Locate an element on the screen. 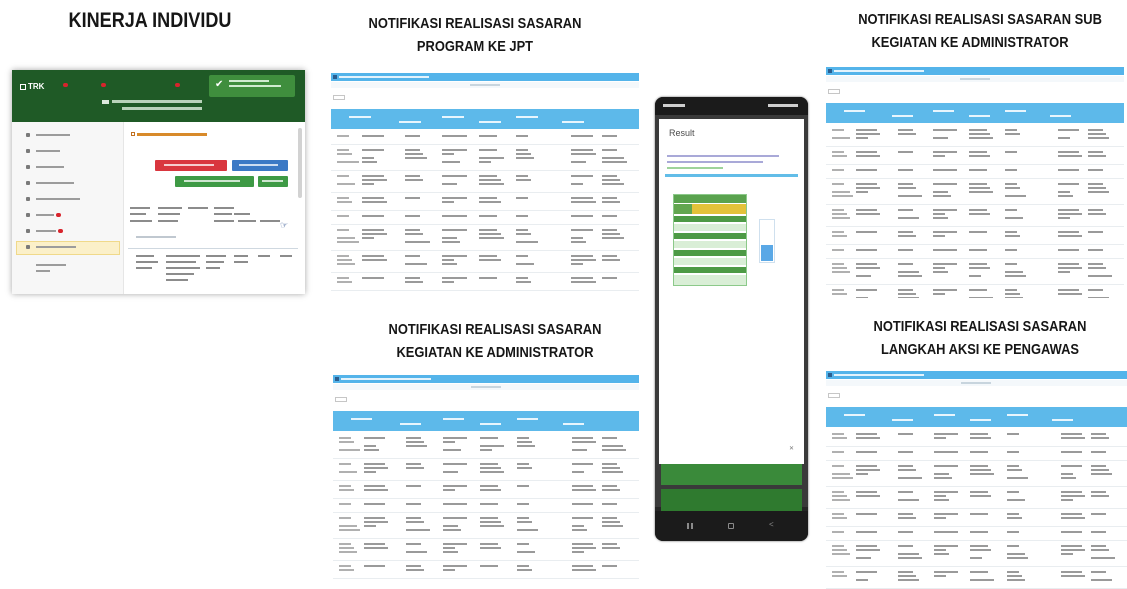  heading-line-2: KEGIATAN KE ADMINISTRATOR is located at coordinates (495, 352).